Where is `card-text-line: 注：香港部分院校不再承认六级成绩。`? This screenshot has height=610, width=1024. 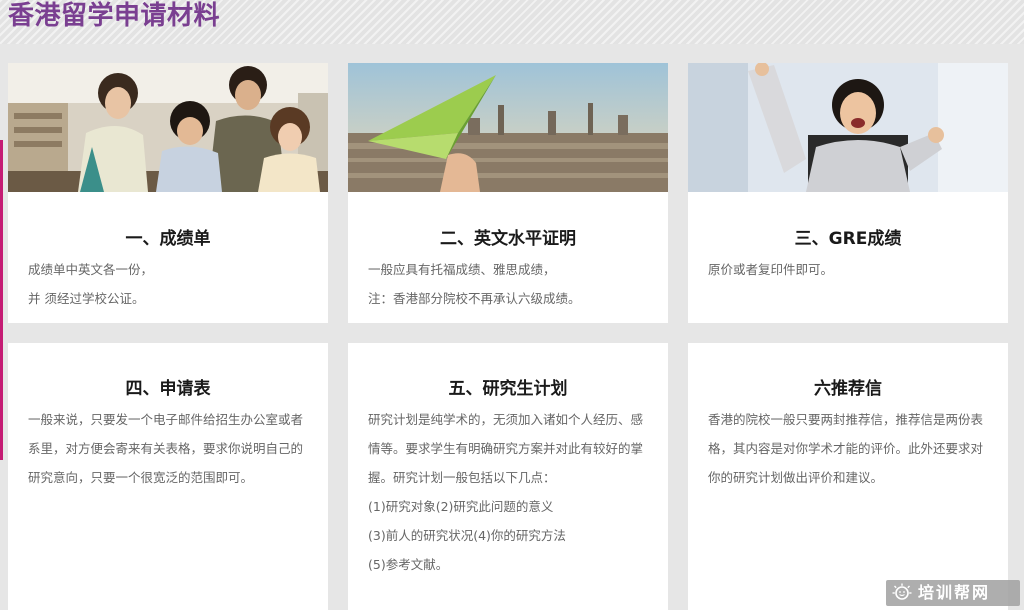 card-text-line: 注：香港部分院校不再承认六级成绩。 is located at coordinates (474, 298).